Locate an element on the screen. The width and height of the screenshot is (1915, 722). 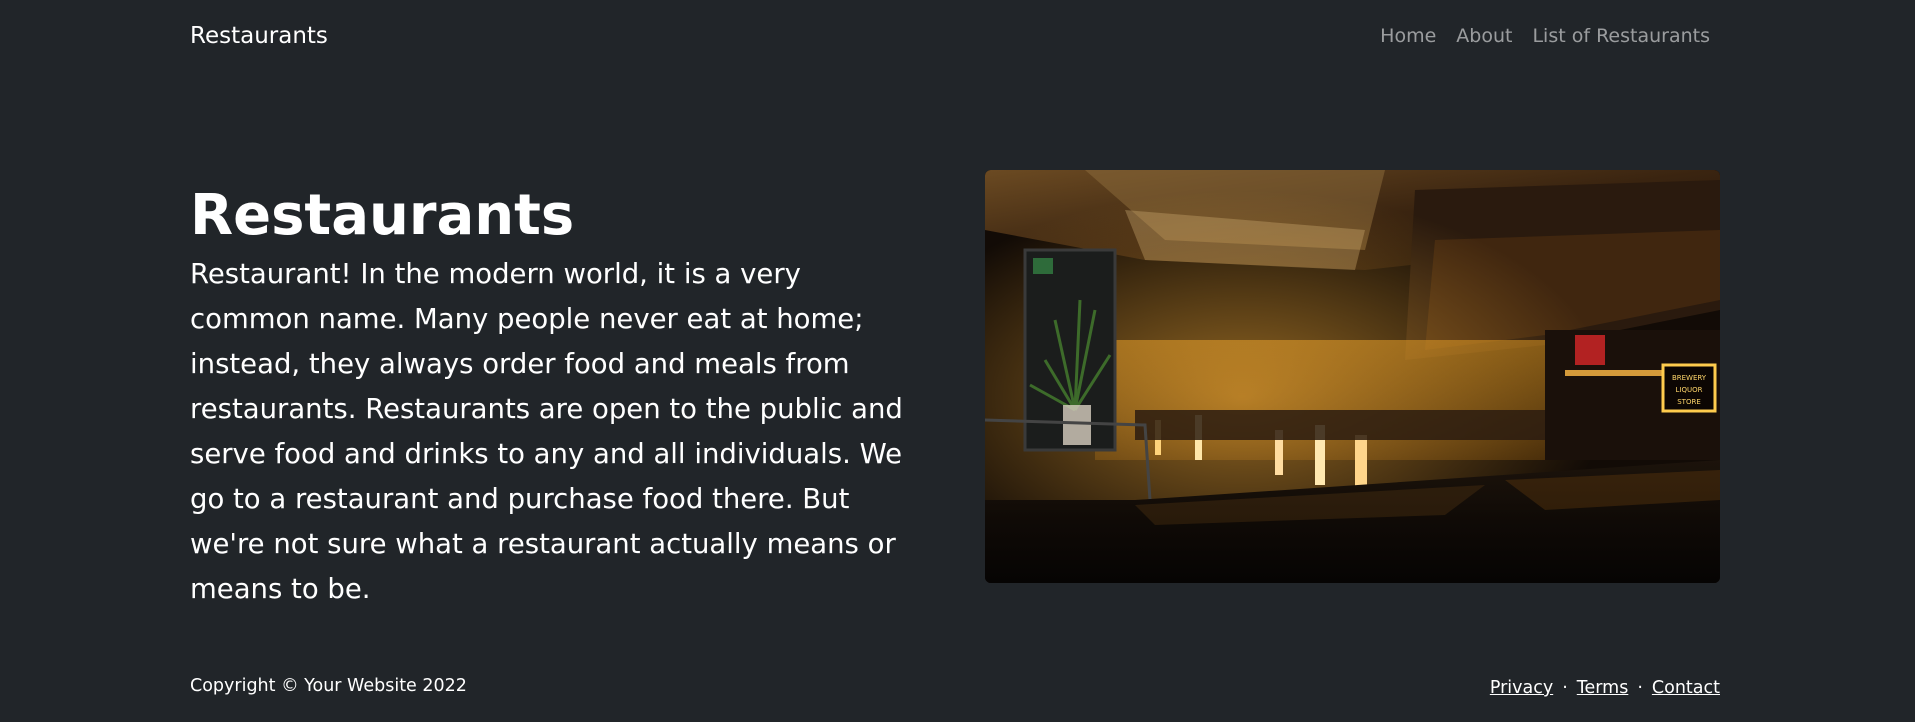
nav-links: Home About List of Restaurants is located at coordinates (1545, 36).